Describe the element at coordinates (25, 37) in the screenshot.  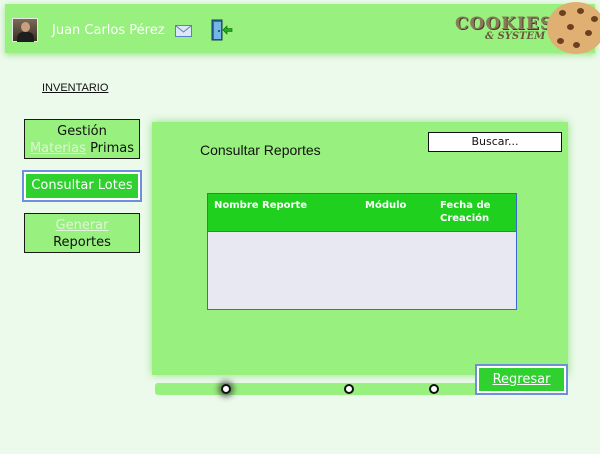
I see `avatar-body` at that location.